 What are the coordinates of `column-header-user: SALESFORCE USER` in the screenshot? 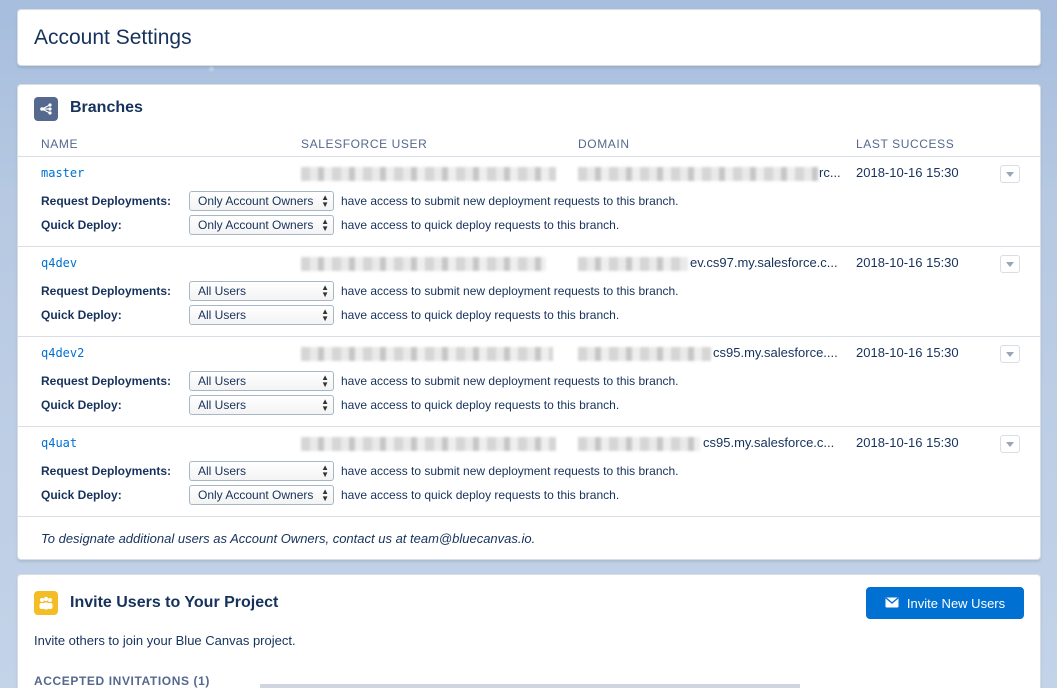 It's located at (364, 144).